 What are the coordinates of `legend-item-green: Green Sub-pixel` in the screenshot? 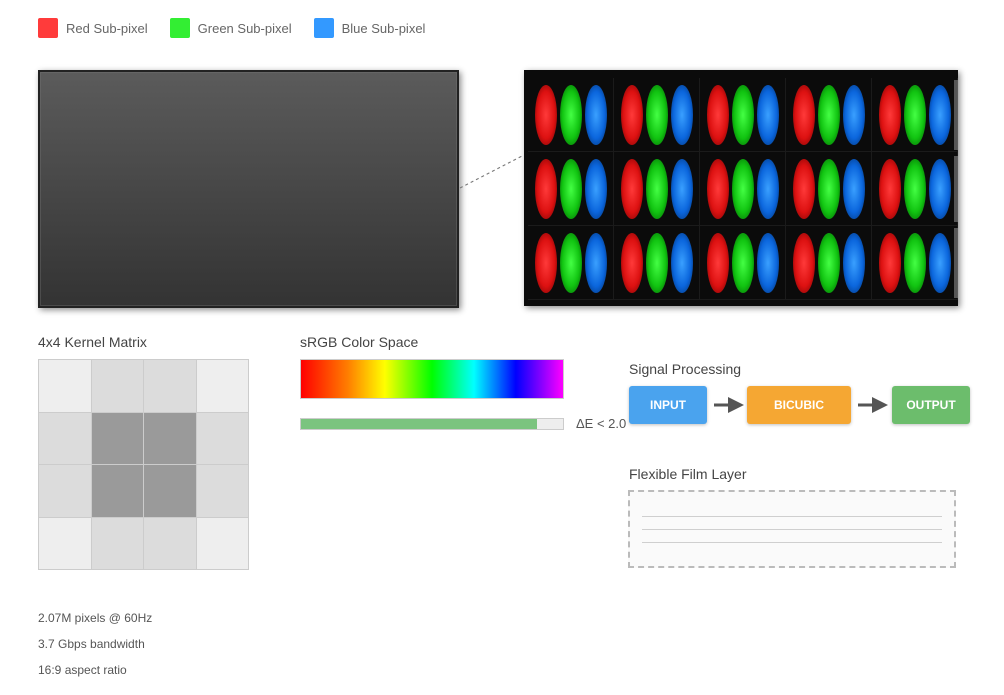 It's located at (230, 28).